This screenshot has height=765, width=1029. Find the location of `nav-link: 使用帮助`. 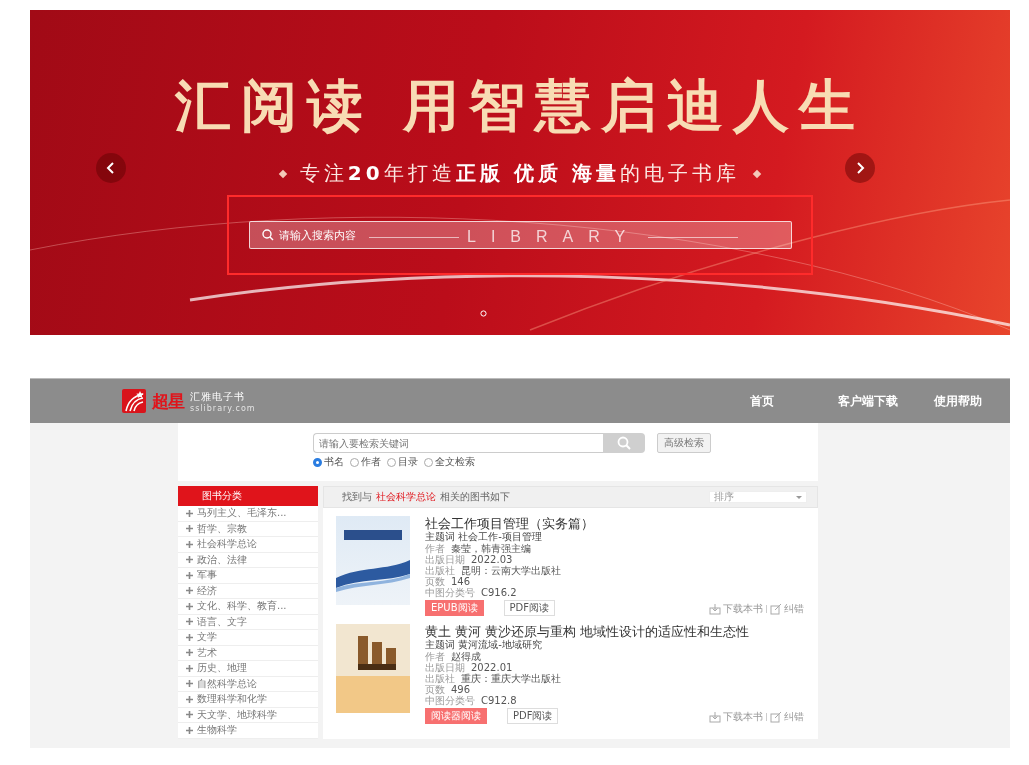

nav-link: 使用帮助 is located at coordinates (958, 401).